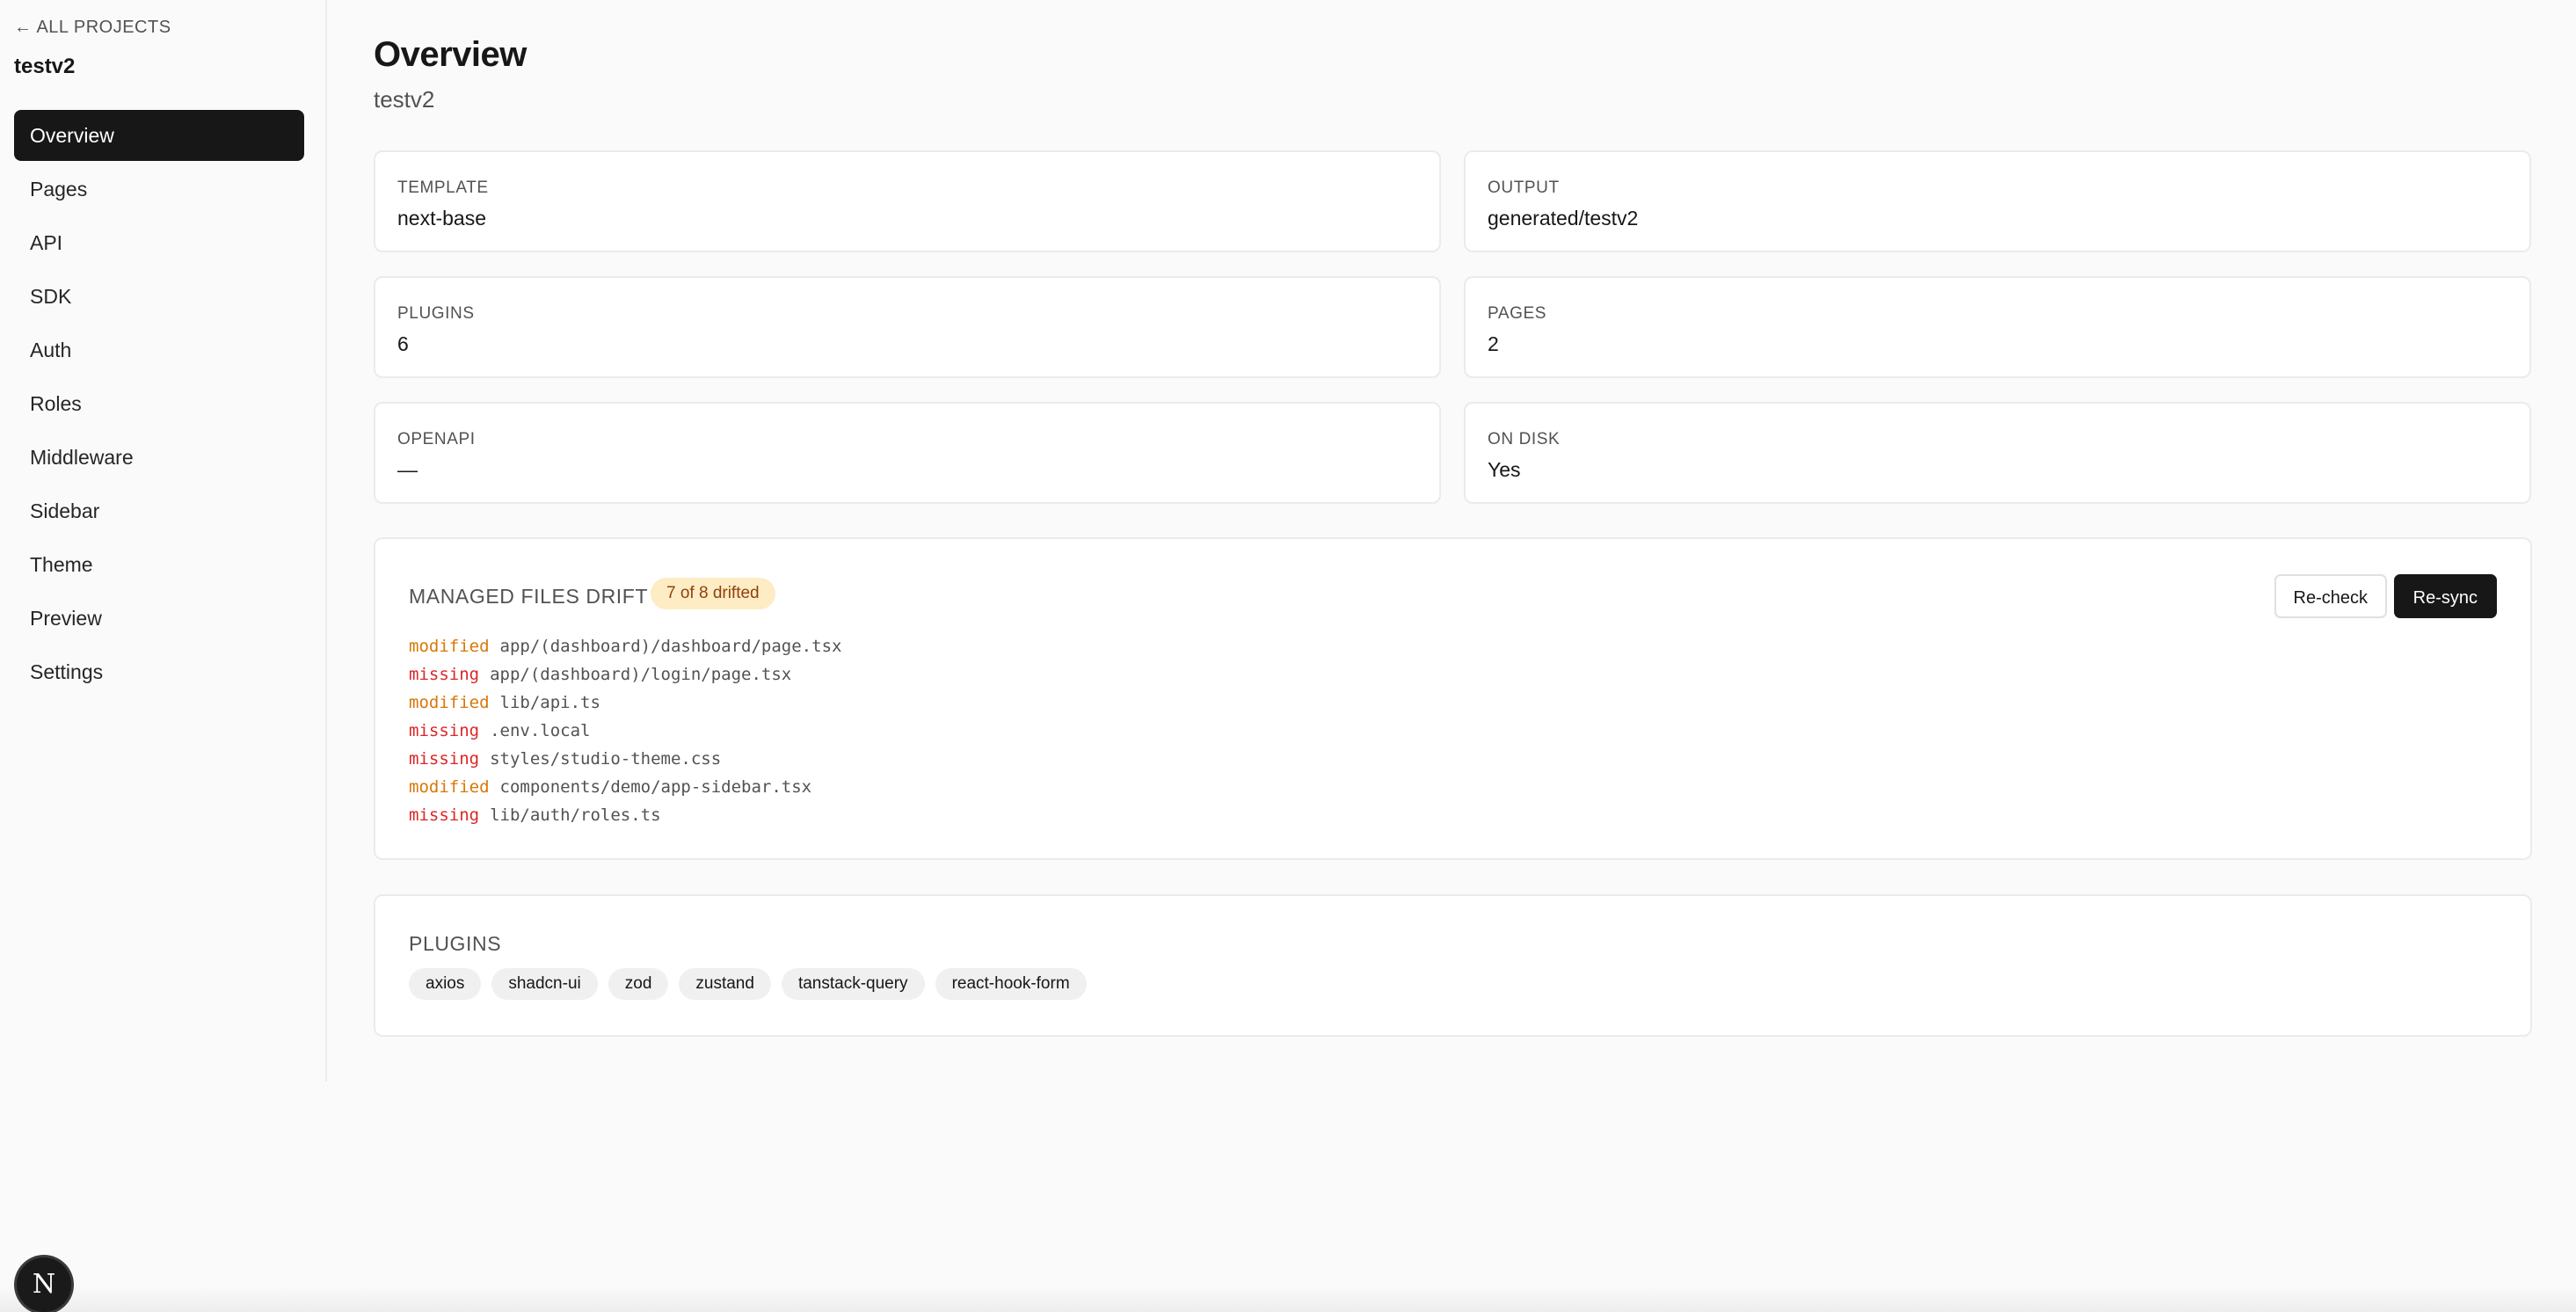 The width and height of the screenshot is (2576, 1312). What do you see at coordinates (159, 349) in the screenshot?
I see `sidebar-item-auth: Auth` at bounding box center [159, 349].